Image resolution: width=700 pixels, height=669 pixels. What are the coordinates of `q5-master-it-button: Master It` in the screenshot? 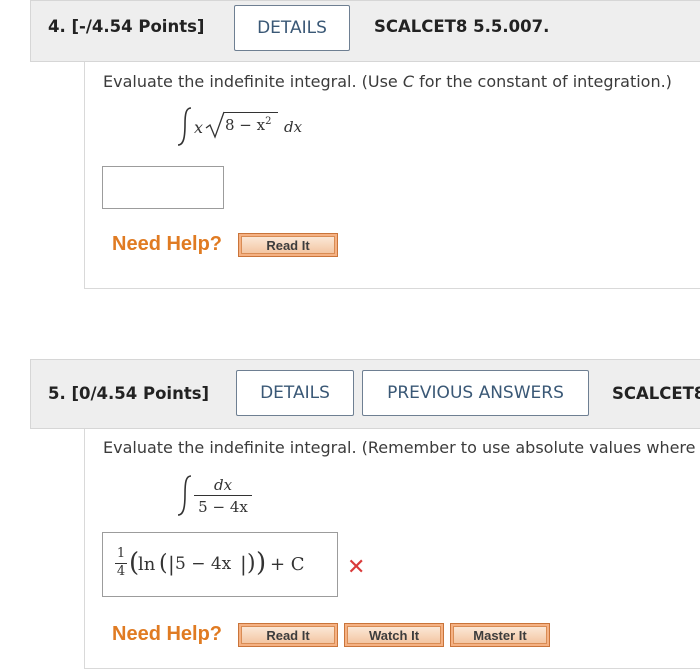 It's located at (500, 635).